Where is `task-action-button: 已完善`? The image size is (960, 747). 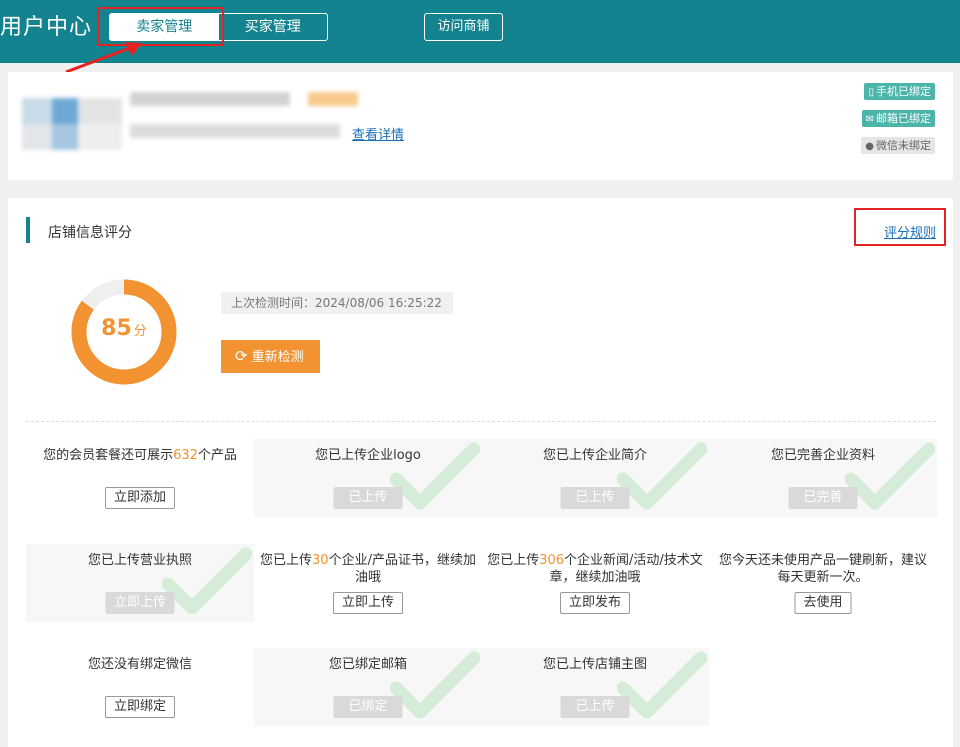
task-action-button: 已完善 is located at coordinates (823, 498).